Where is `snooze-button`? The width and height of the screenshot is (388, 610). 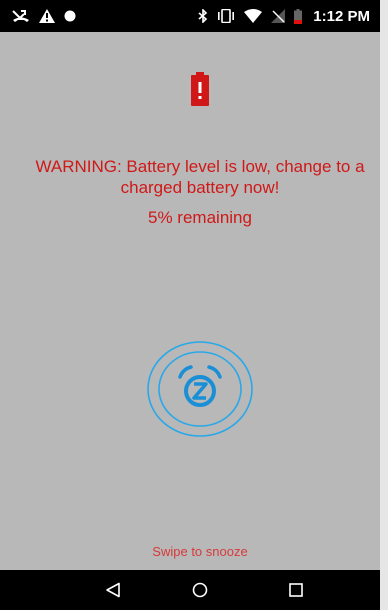 snooze-button is located at coordinates (200, 389).